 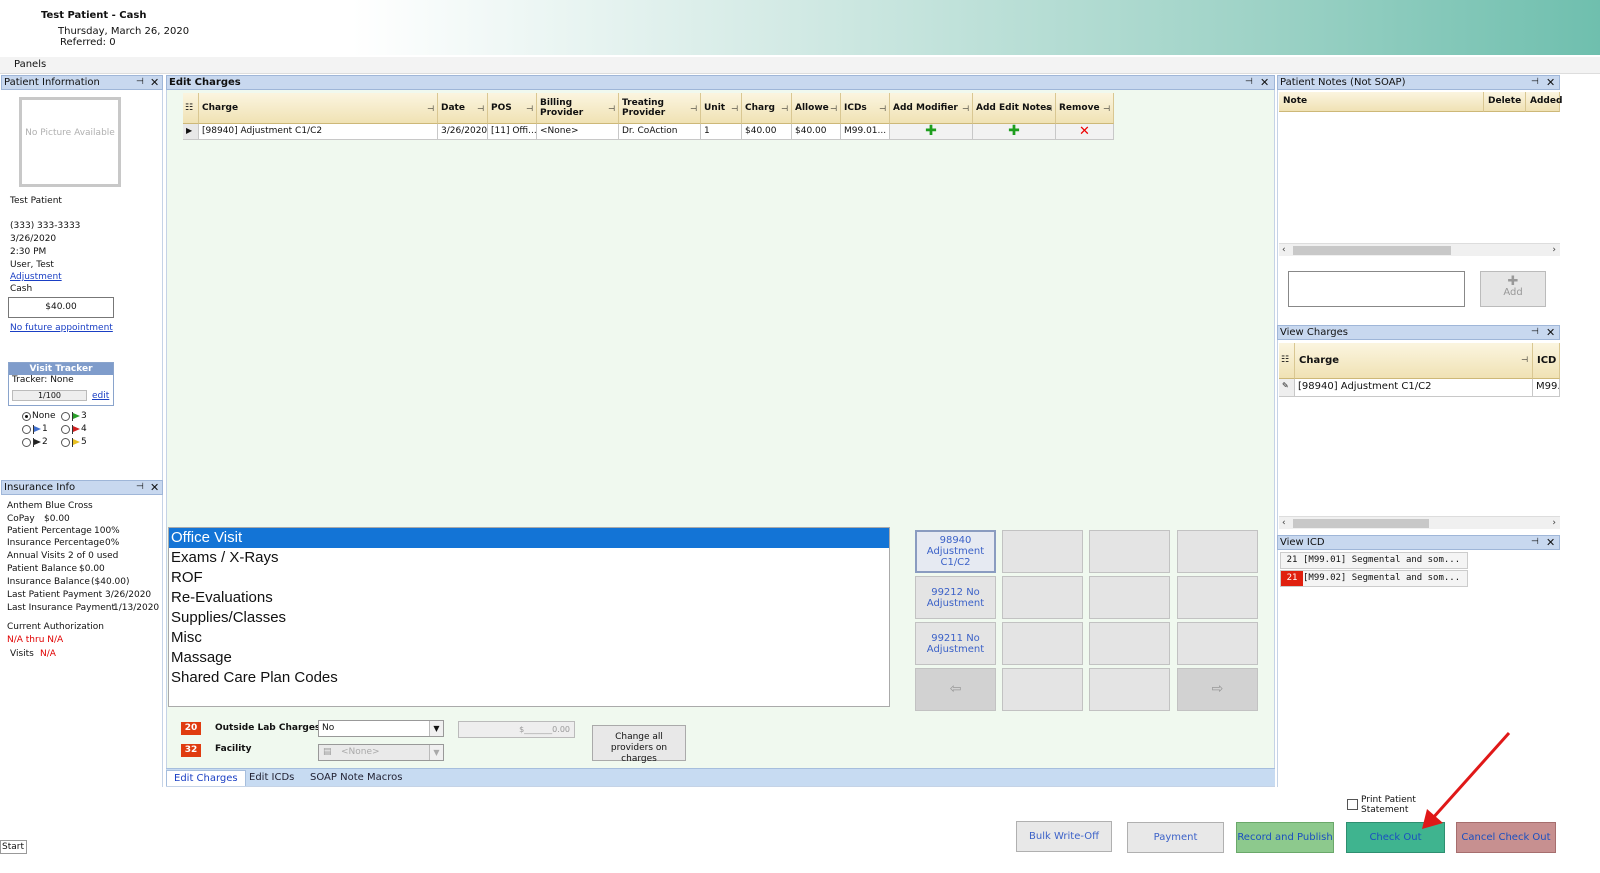 What do you see at coordinates (721, 132) in the screenshot?
I see `cell-unit: 1` at bounding box center [721, 132].